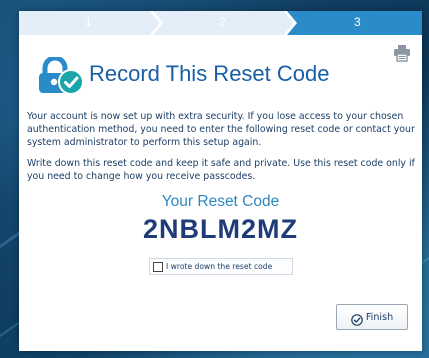 The width and height of the screenshot is (429, 358). Describe the element at coordinates (379, 317) in the screenshot. I see `finish-button-label: Finish` at that location.